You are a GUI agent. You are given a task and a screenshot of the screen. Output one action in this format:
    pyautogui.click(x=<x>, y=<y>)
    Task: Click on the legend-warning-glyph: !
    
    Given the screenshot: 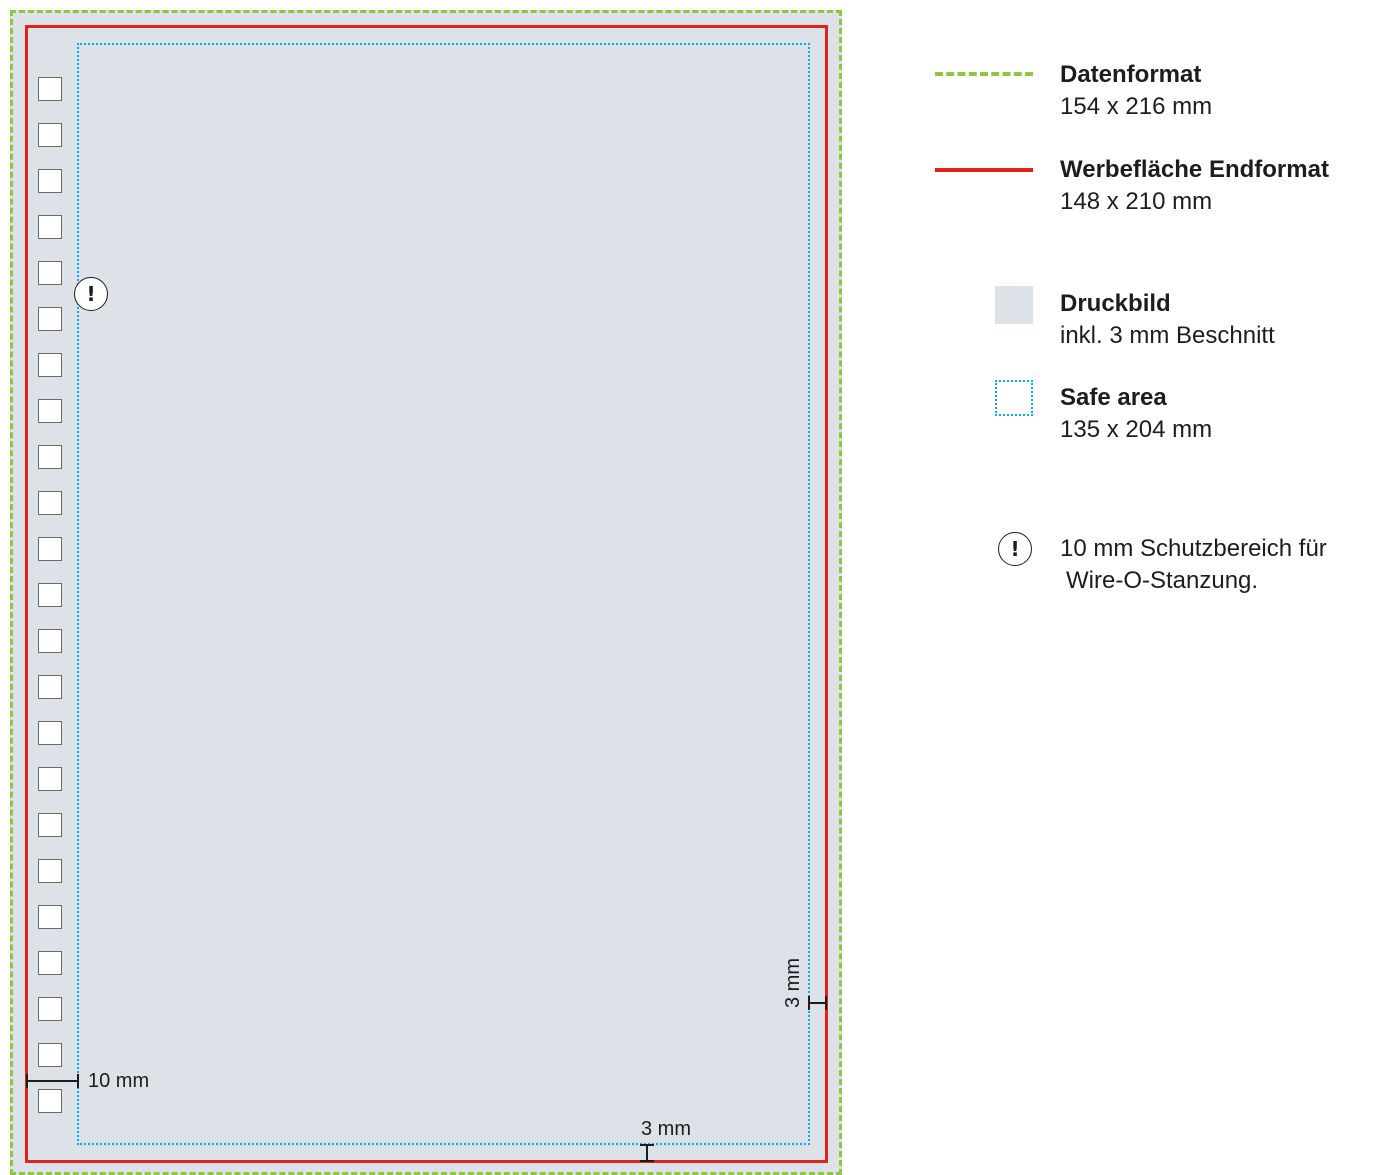 What is the action you would take?
    pyautogui.click(x=1015, y=549)
    